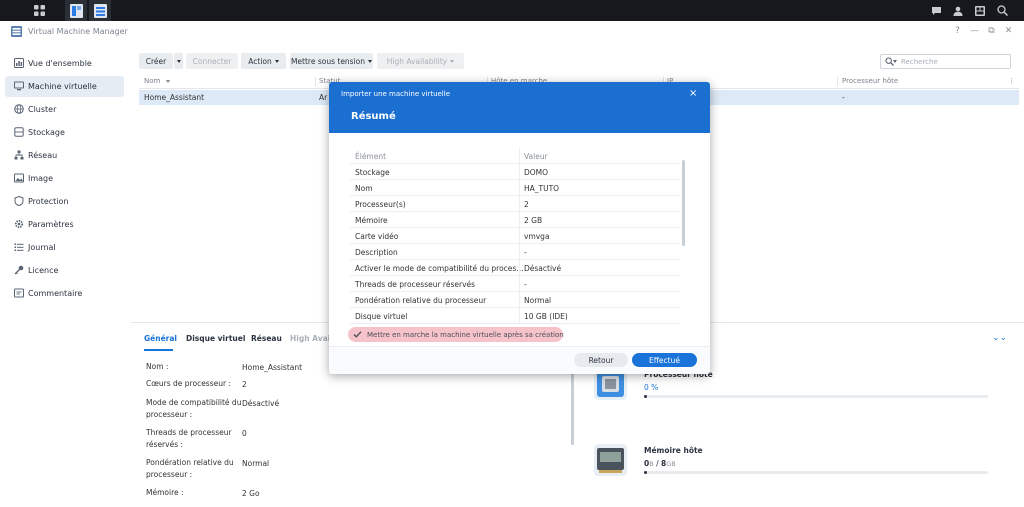 The image size is (1024, 507). I want to click on memory-bar, so click(816, 472).